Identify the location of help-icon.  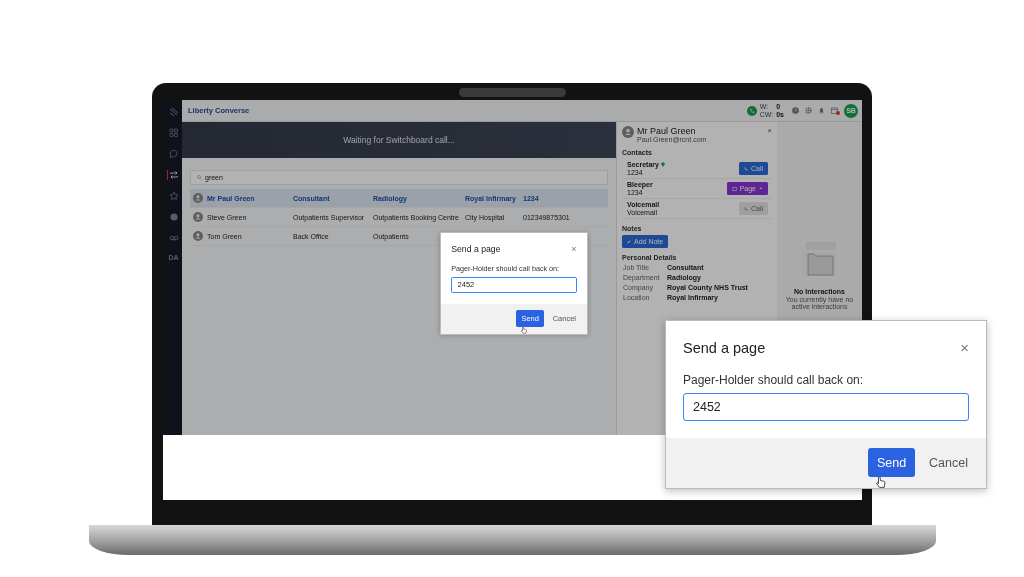
(795, 110).